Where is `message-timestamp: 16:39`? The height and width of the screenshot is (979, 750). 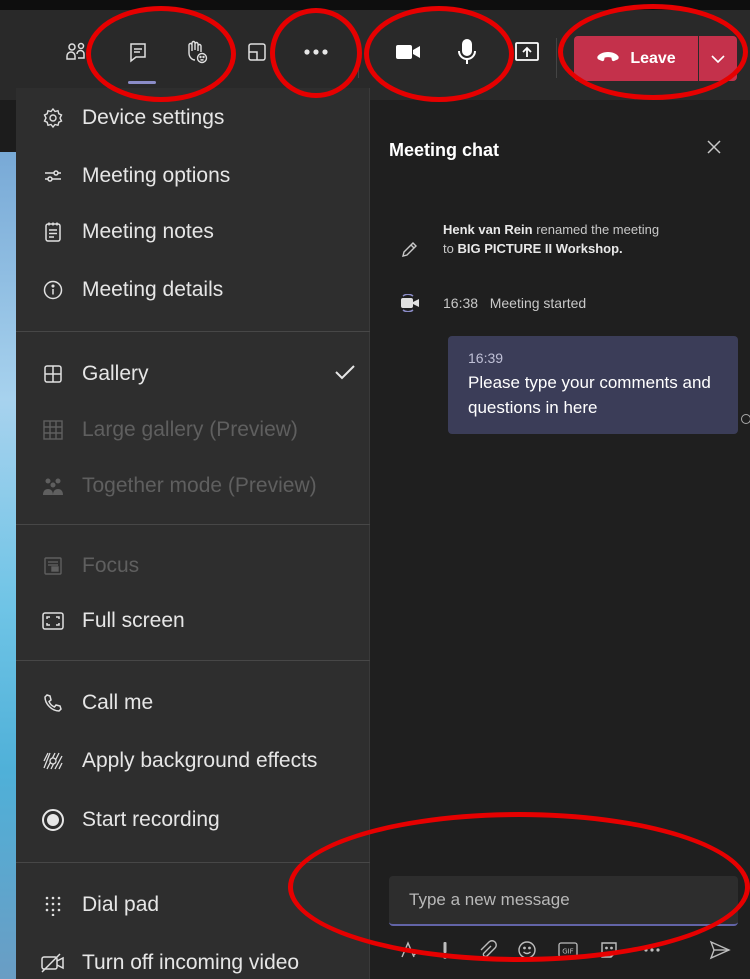
message-timestamp: 16:39 is located at coordinates (486, 358).